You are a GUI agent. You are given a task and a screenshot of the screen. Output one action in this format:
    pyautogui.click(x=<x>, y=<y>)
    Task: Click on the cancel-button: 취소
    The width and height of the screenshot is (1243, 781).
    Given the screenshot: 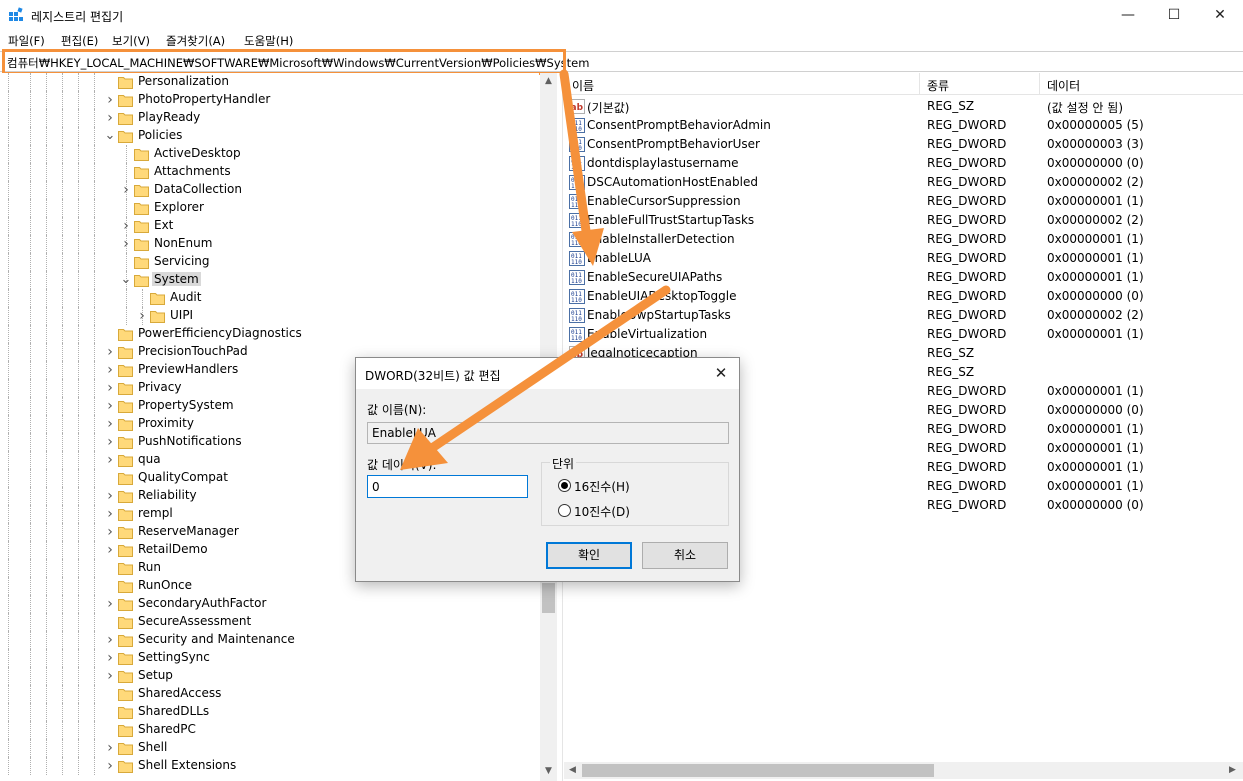 What is the action you would take?
    pyautogui.click(x=685, y=555)
    